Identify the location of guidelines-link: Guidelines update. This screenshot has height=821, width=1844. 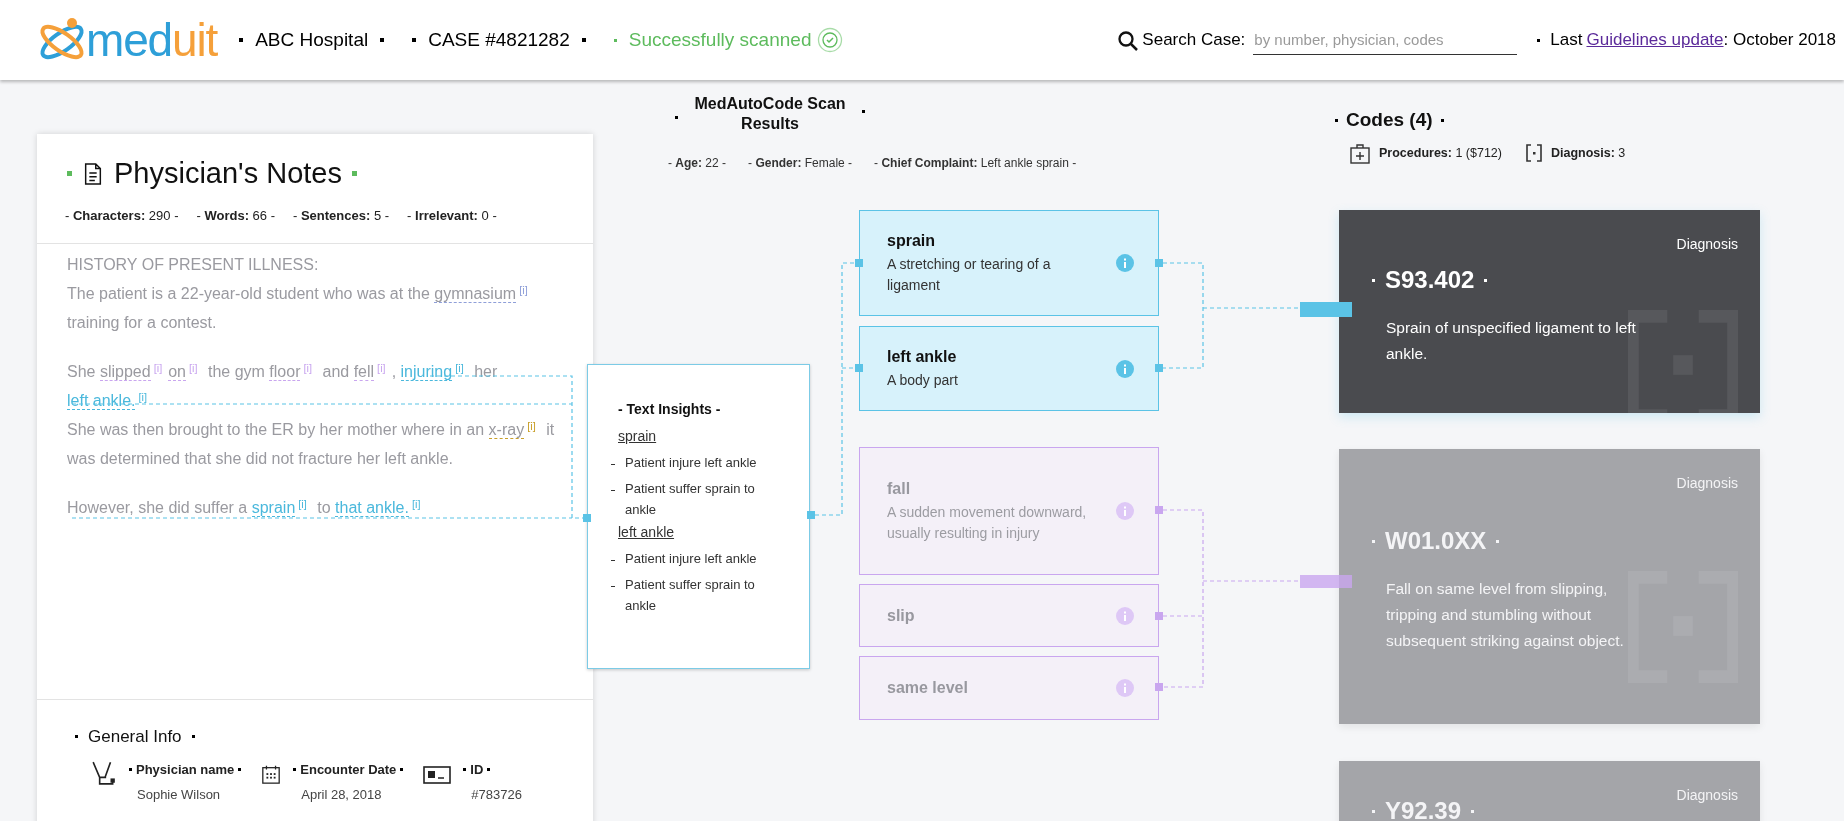
(1655, 40).